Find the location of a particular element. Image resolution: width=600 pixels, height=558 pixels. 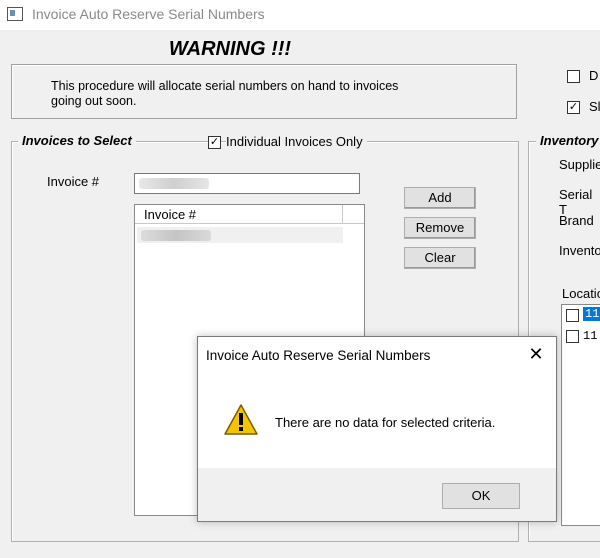

location-label: Locatio is located at coordinates (581, 293).